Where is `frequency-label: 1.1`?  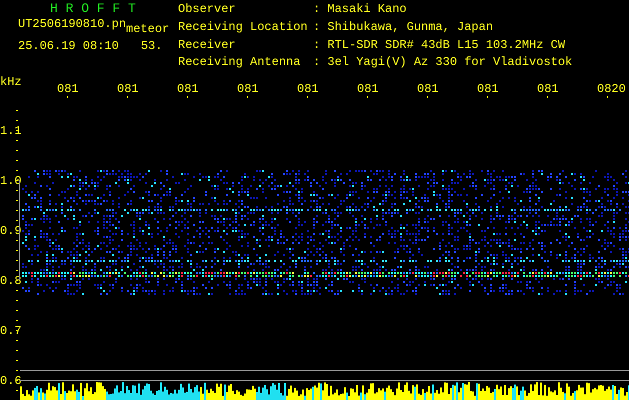
frequency-label: 1.1 is located at coordinates (11, 131).